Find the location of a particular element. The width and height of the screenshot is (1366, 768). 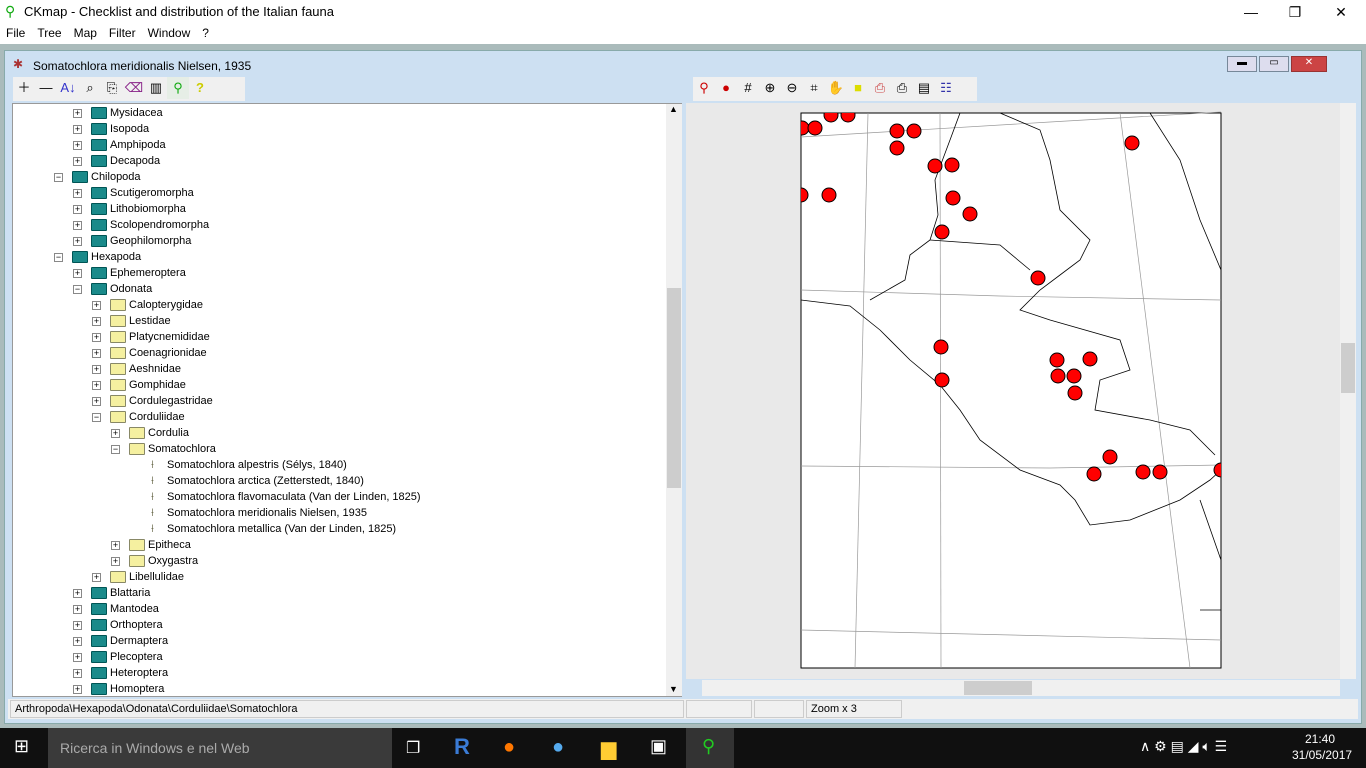

pin-button: ● is located at coordinates (726, 88).